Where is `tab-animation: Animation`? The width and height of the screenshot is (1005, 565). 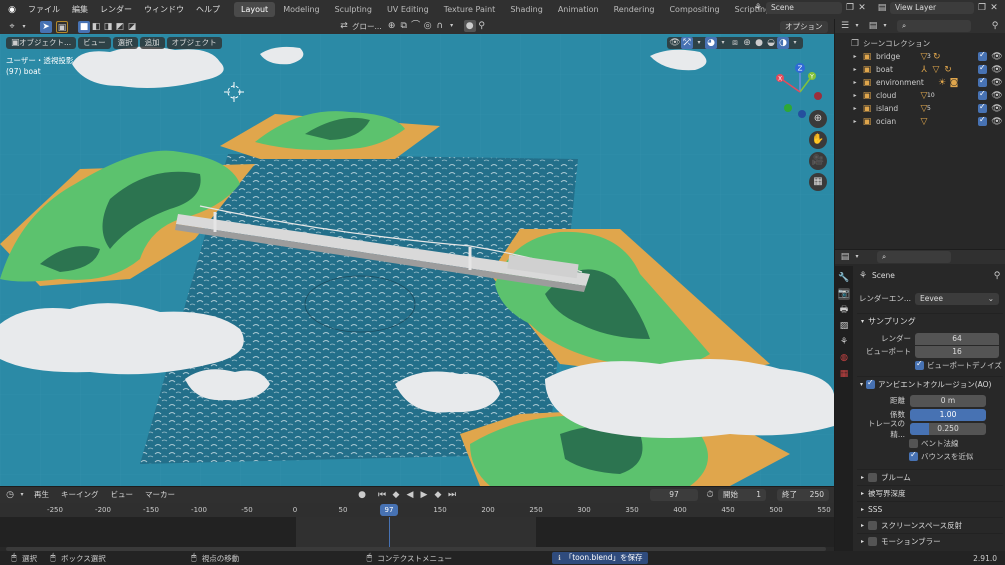 tab-animation: Animation is located at coordinates (578, 9).